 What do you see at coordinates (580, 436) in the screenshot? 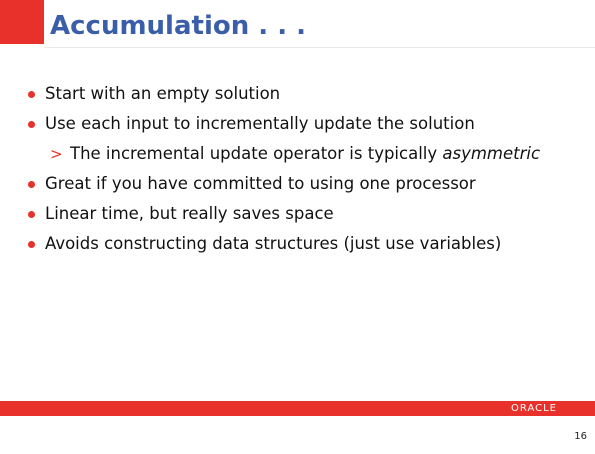
I see `page-number: 16` at bounding box center [580, 436].